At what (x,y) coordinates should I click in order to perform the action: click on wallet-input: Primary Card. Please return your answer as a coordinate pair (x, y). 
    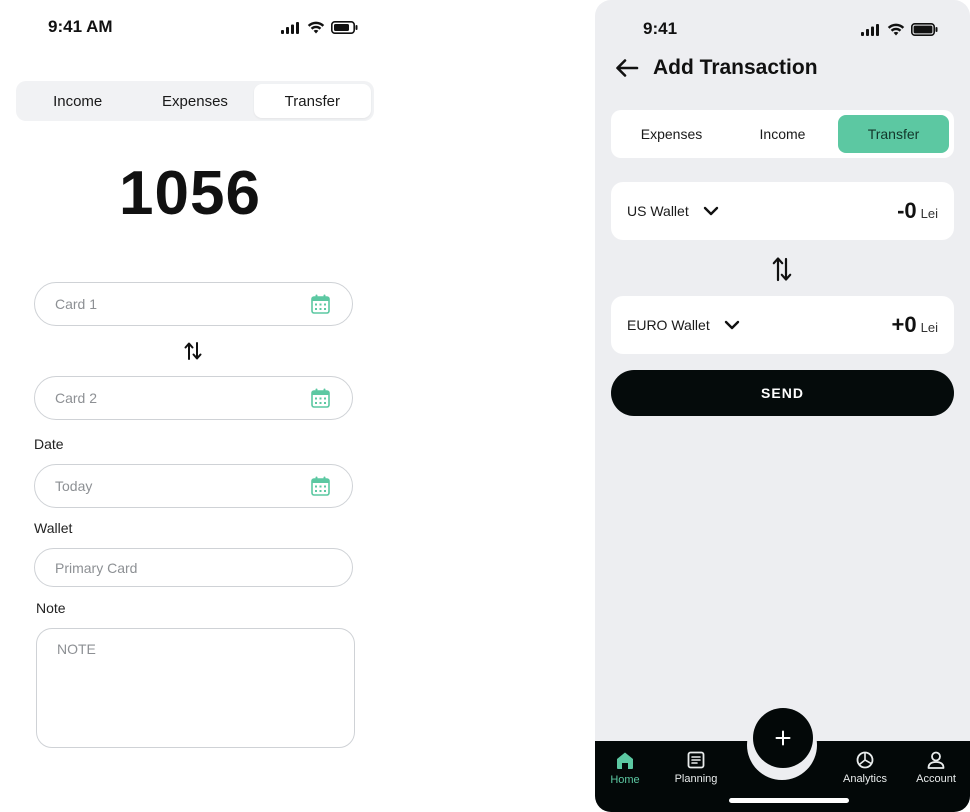
    Looking at the image, I should click on (193, 567).